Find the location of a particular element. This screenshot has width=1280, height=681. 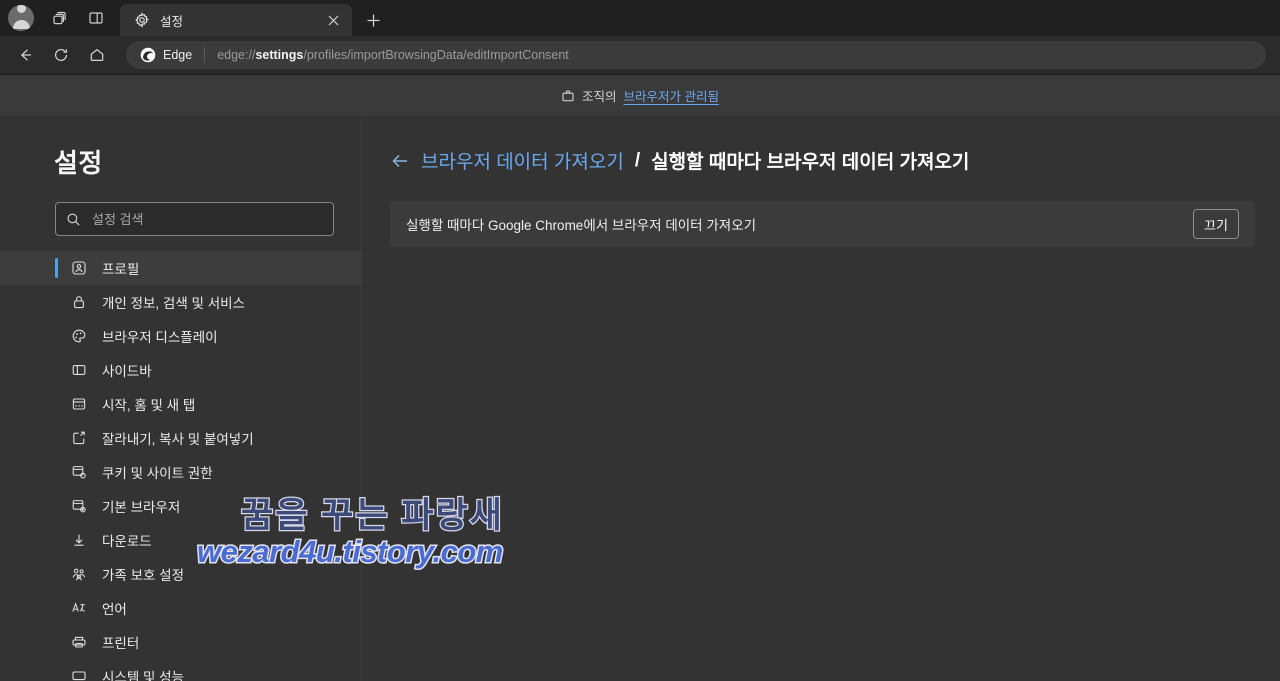

sidebar-item-label: 브라우저 디스플레이 is located at coordinates (160, 337).